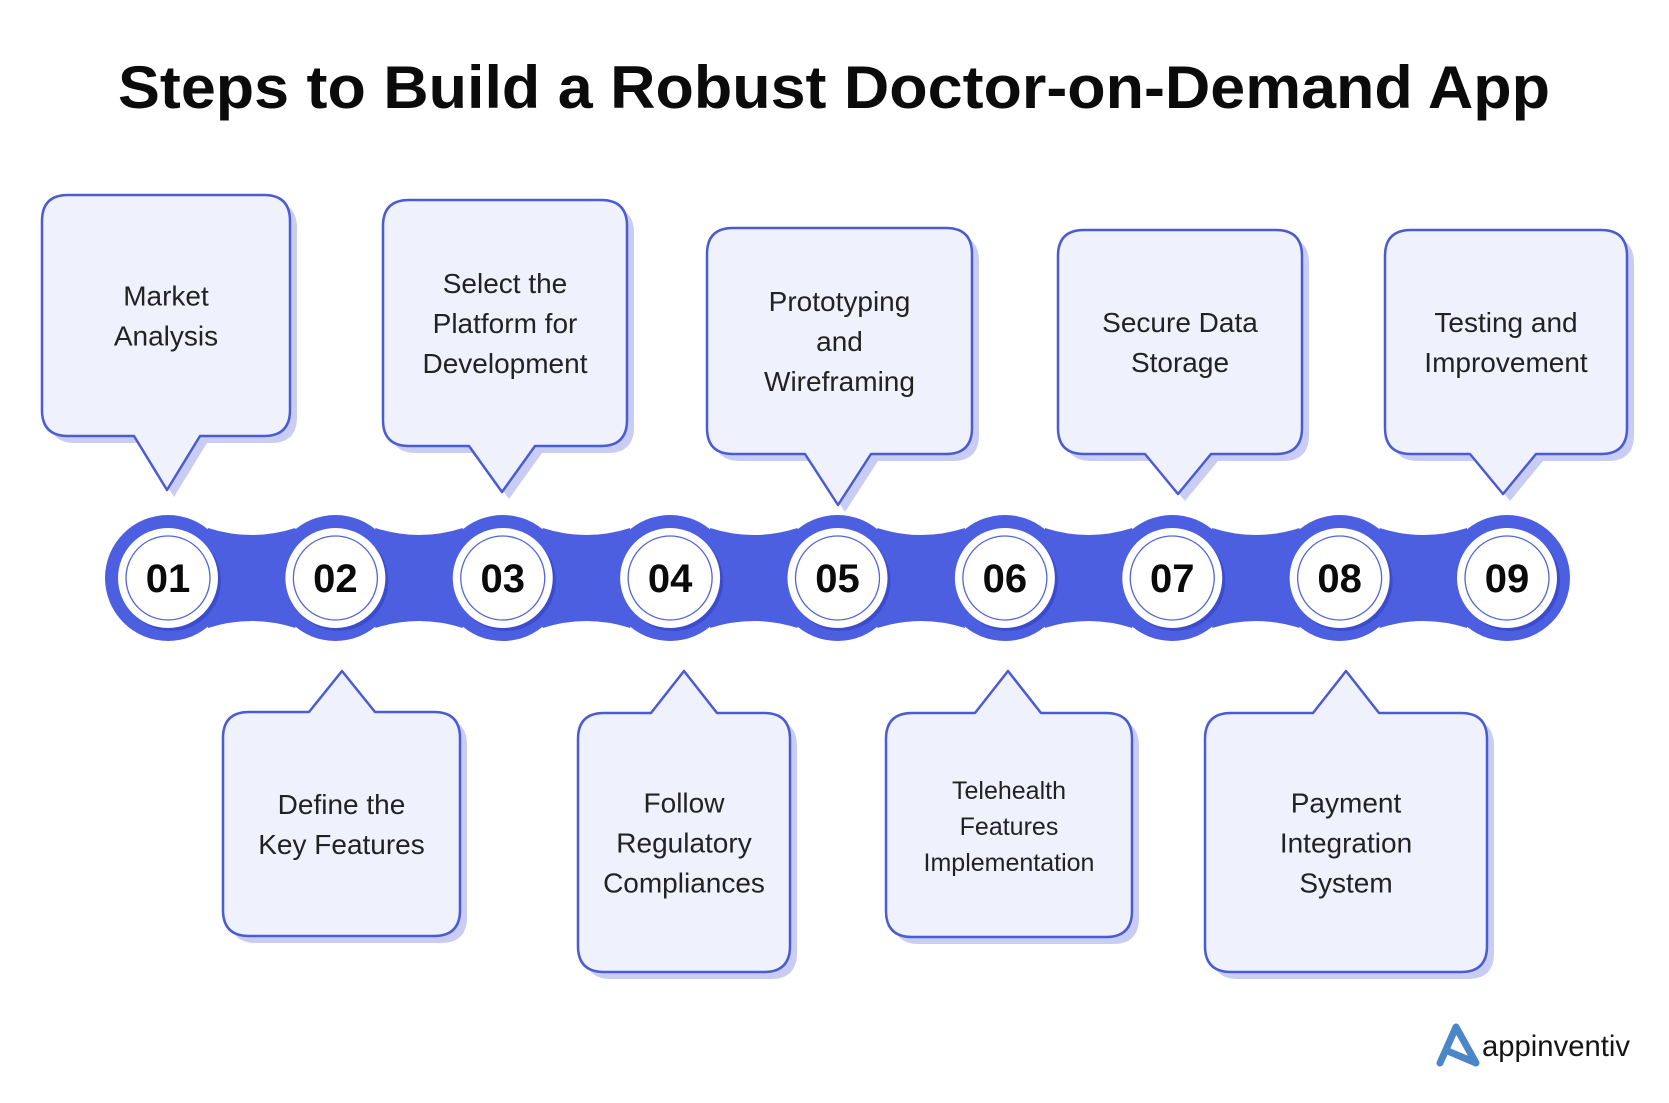 The height and width of the screenshot is (1103, 1669). I want to click on step-chain: 01 02 03 04 05 06 07 08 09, so click(837, 578).